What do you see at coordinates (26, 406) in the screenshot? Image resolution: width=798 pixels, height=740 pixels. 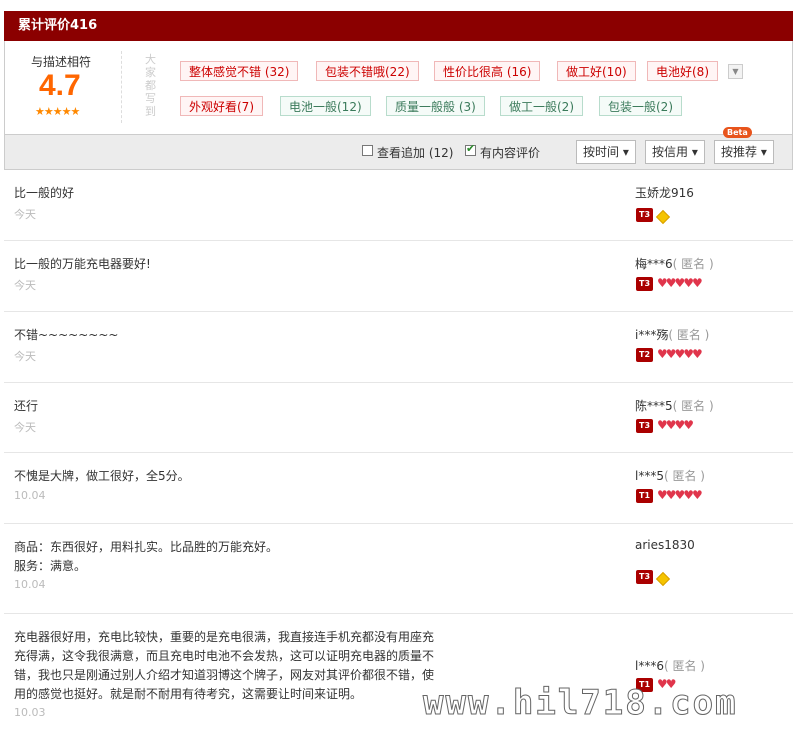 I see `review-text-line: 还行` at bounding box center [26, 406].